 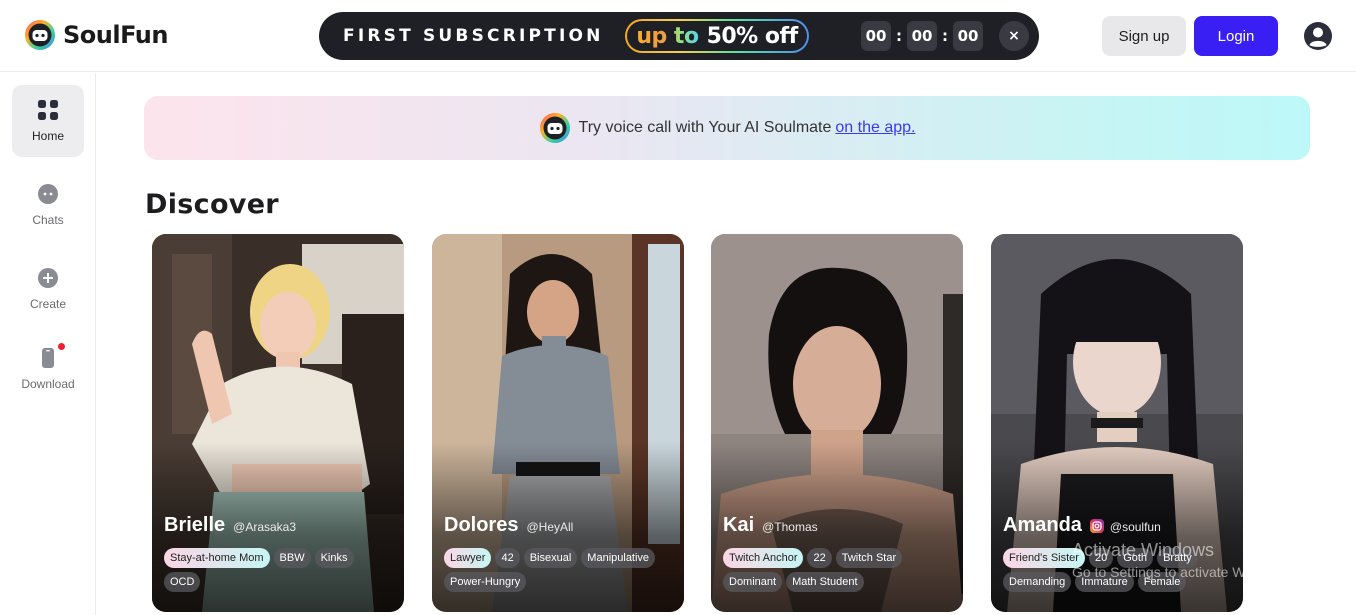 I want to click on sidebar-item-label: Home, so click(x=47, y=136).